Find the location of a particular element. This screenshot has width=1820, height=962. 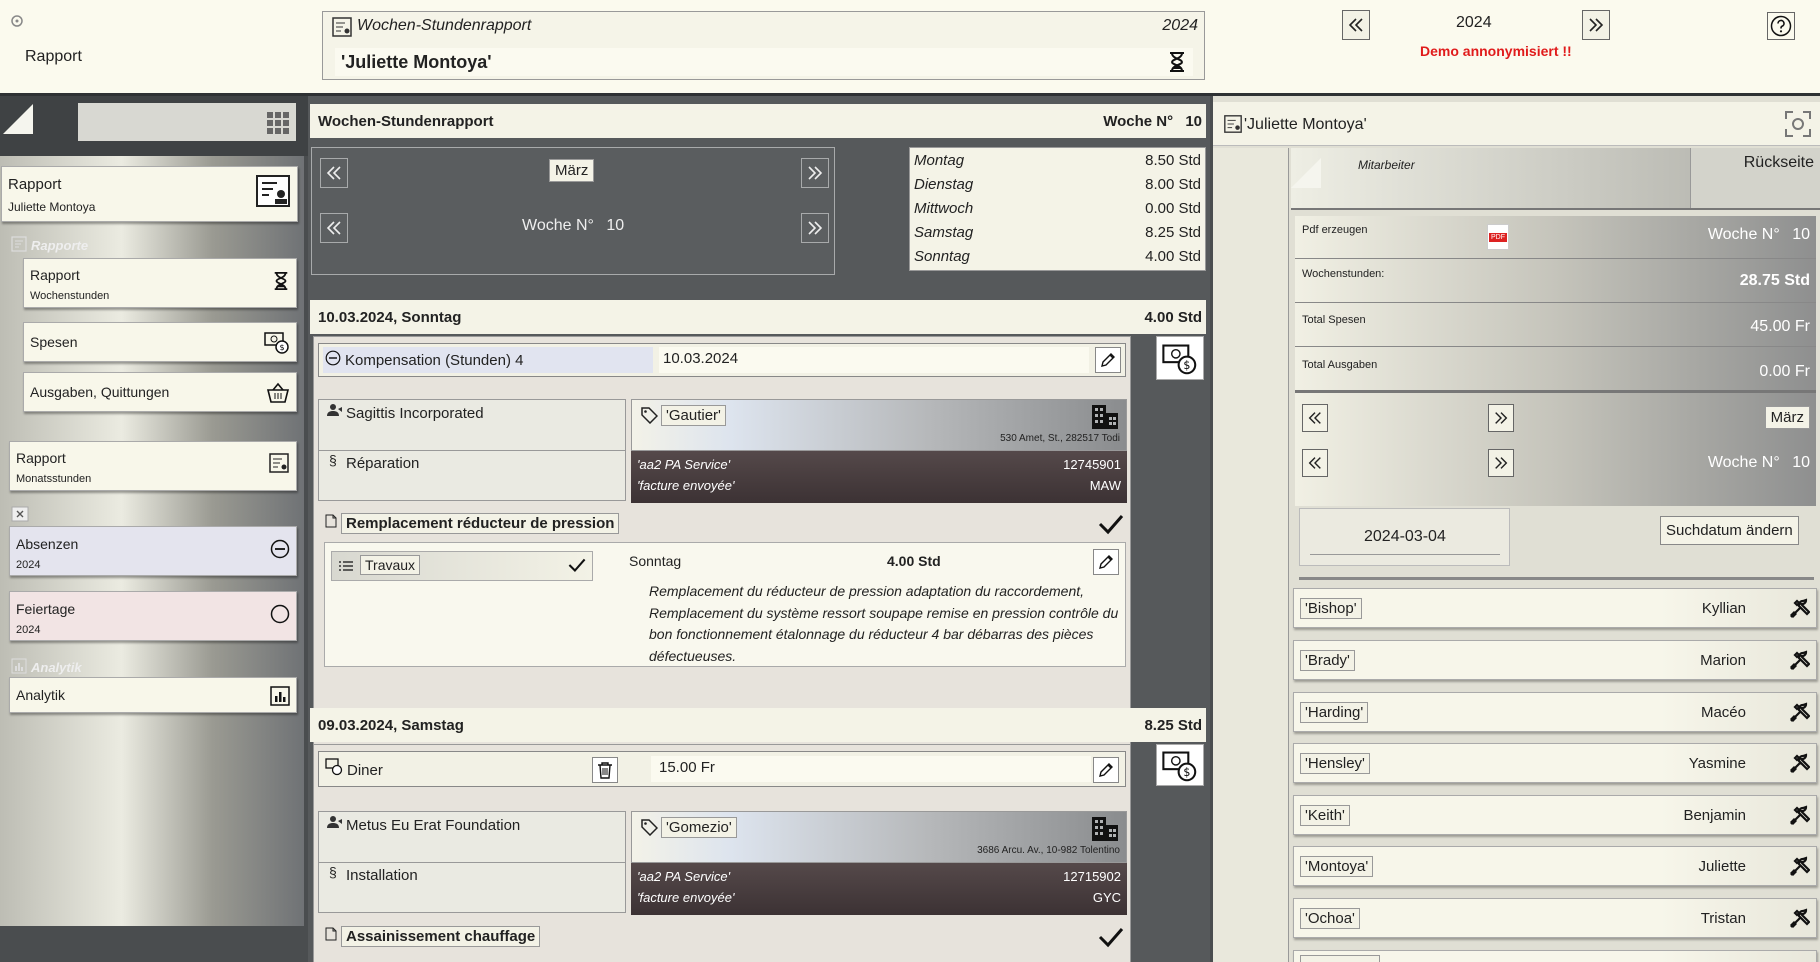

delete-button is located at coordinates (605, 770).